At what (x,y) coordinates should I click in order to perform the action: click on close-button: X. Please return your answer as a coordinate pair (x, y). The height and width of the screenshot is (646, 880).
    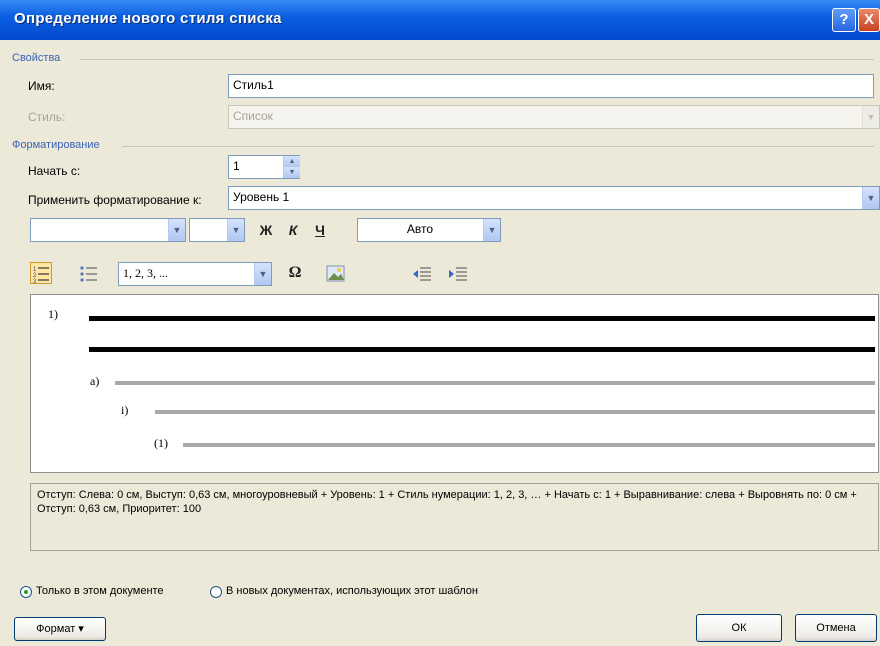
    Looking at the image, I should click on (869, 20).